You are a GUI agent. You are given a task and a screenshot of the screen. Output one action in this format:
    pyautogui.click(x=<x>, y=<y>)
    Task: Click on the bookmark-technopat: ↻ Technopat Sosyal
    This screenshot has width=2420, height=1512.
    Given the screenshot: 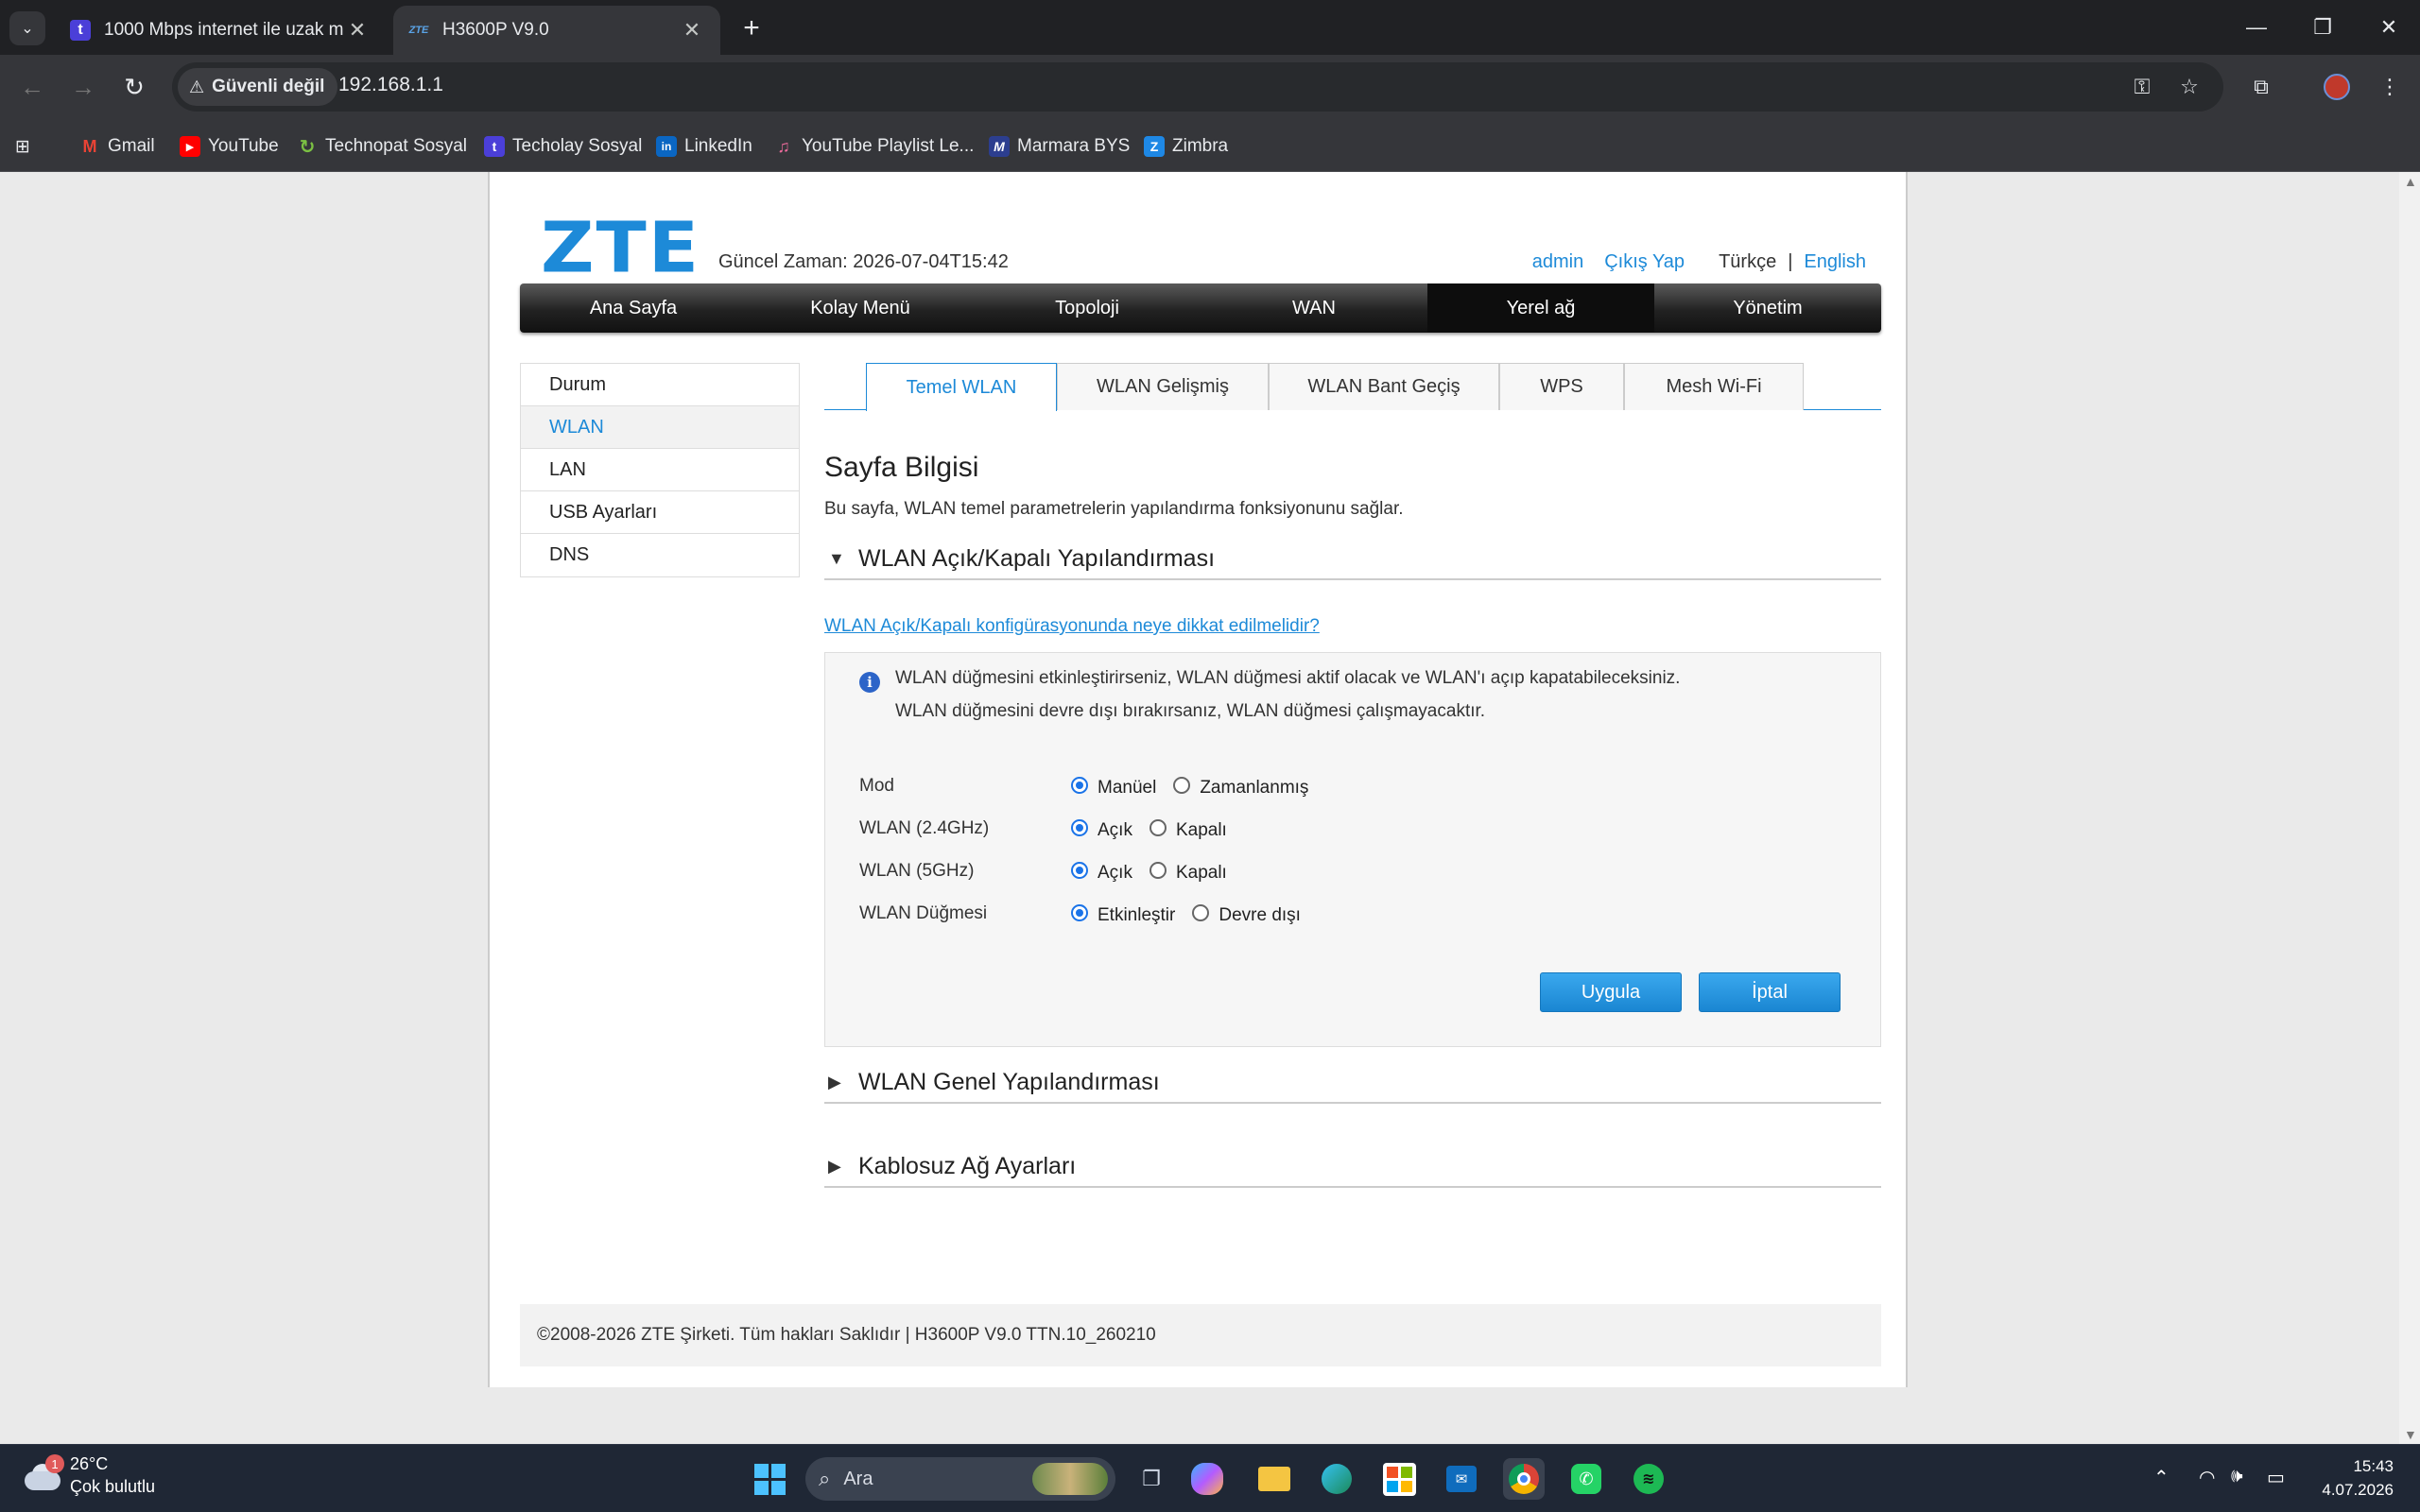 What is the action you would take?
    pyautogui.click(x=382, y=146)
    